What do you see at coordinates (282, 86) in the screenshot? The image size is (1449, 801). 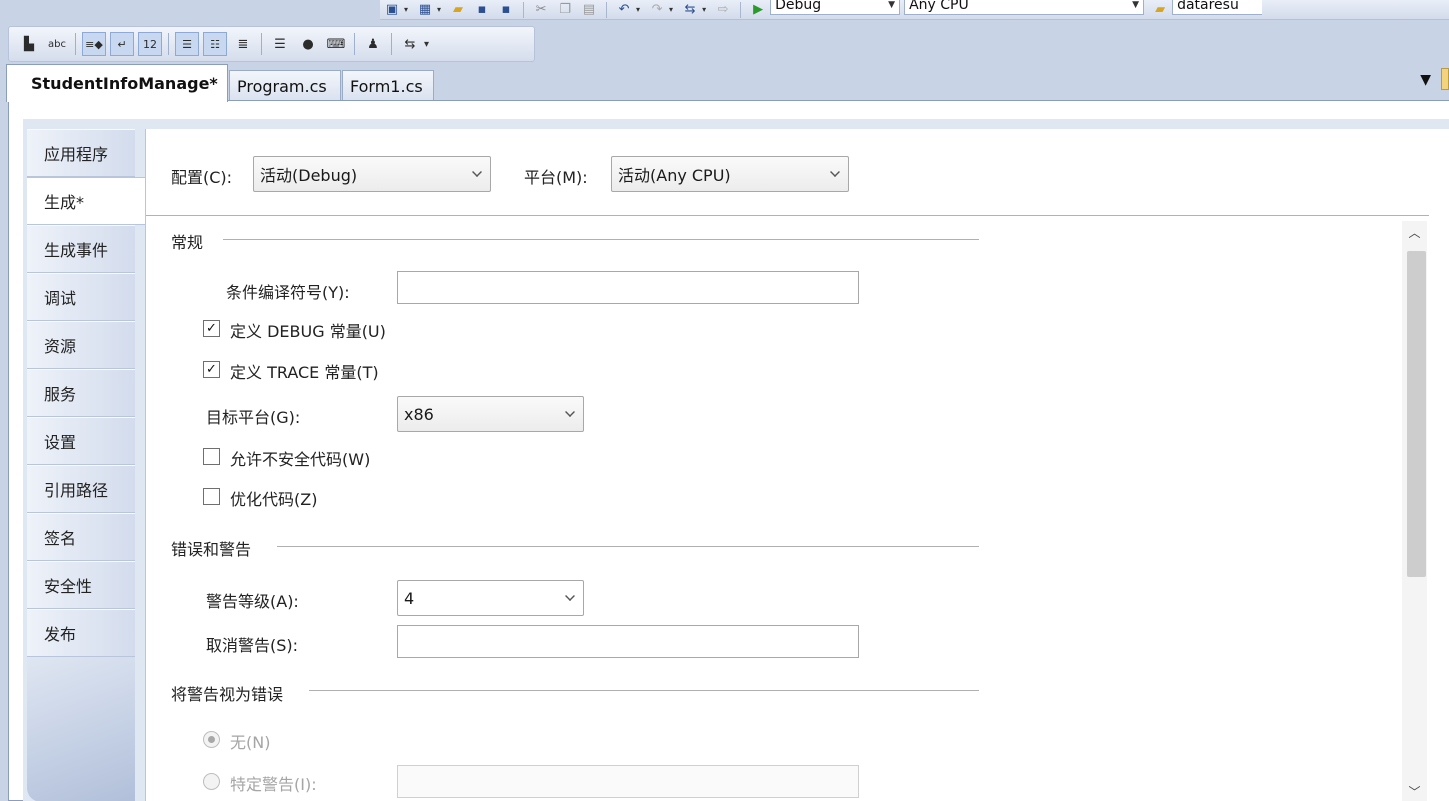 I see `tab-label: Program.cs` at bounding box center [282, 86].